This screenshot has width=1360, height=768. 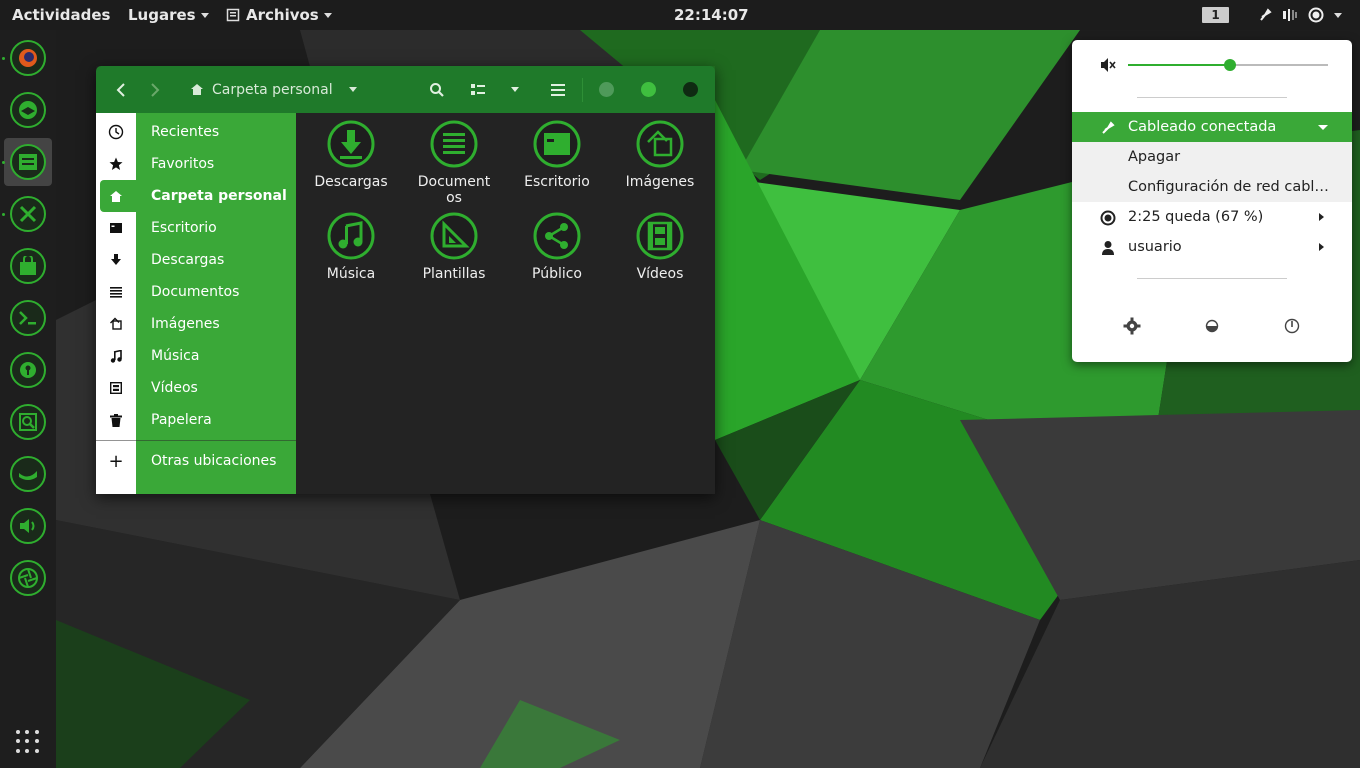 What do you see at coordinates (185, 324) in the screenshot?
I see `sidebar-item-label: Imágenes` at bounding box center [185, 324].